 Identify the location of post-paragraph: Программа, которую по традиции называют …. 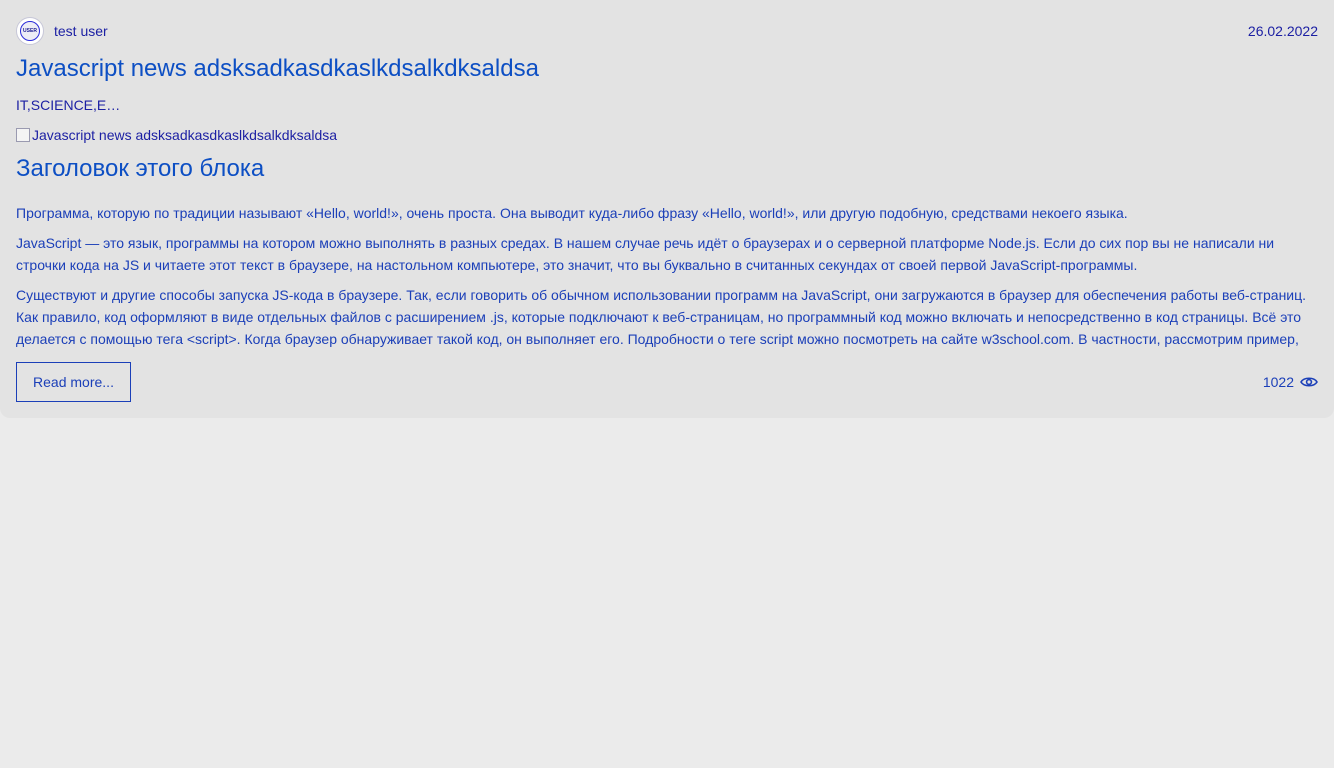
(572, 213).